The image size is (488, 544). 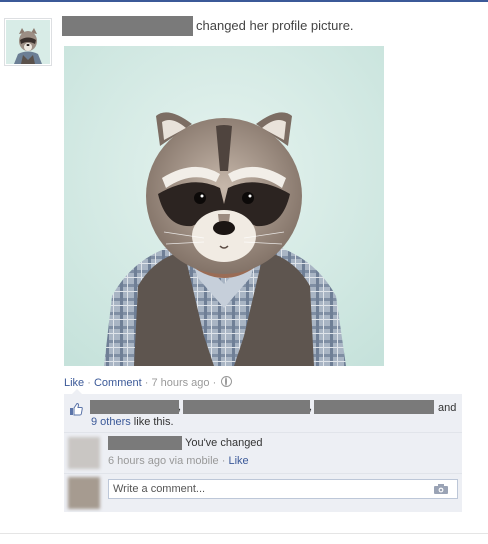 What do you see at coordinates (238, 461) in the screenshot?
I see `comment-like-link: Like` at bounding box center [238, 461].